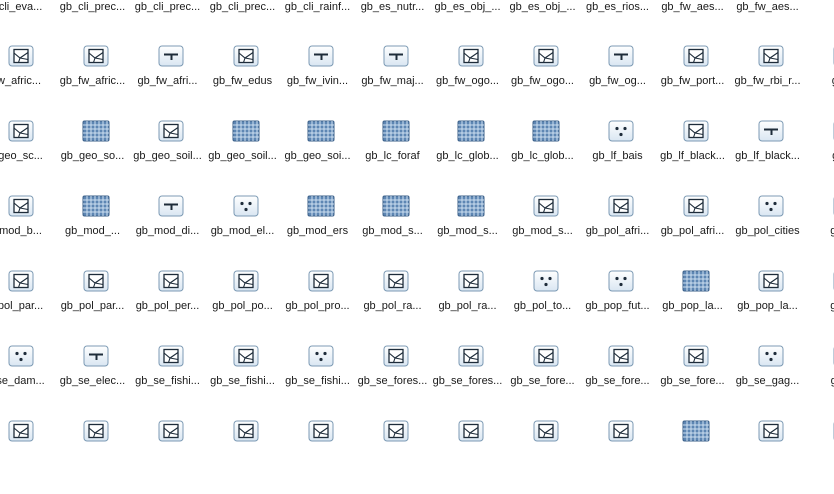 The width and height of the screenshot is (834, 494). What do you see at coordinates (819, 381) in the screenshot?
I see `file-item: gb_s` at bounding box center [819, 381].